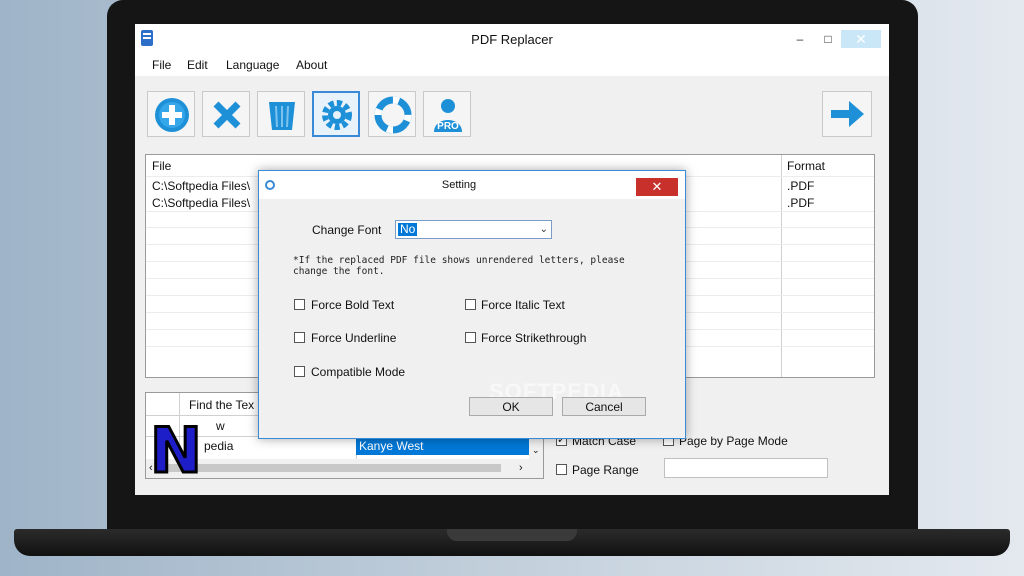  Describe the element at coordinates (473, 229) in the screenshot. I see `change-font-select: No ⌄` at that location.